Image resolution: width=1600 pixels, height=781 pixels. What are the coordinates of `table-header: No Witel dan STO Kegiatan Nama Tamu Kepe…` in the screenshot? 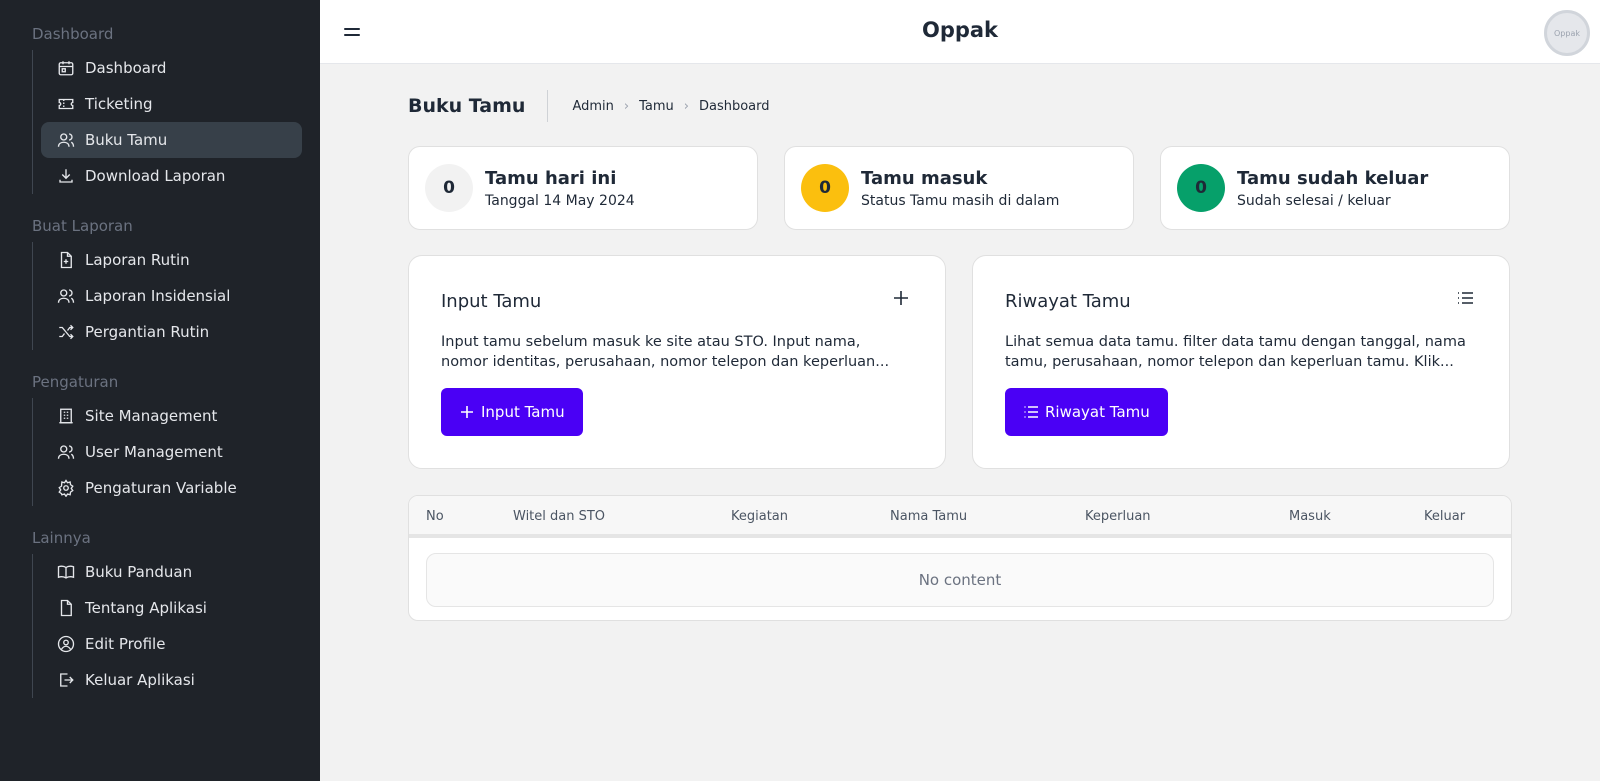 It's located at (960, 517).